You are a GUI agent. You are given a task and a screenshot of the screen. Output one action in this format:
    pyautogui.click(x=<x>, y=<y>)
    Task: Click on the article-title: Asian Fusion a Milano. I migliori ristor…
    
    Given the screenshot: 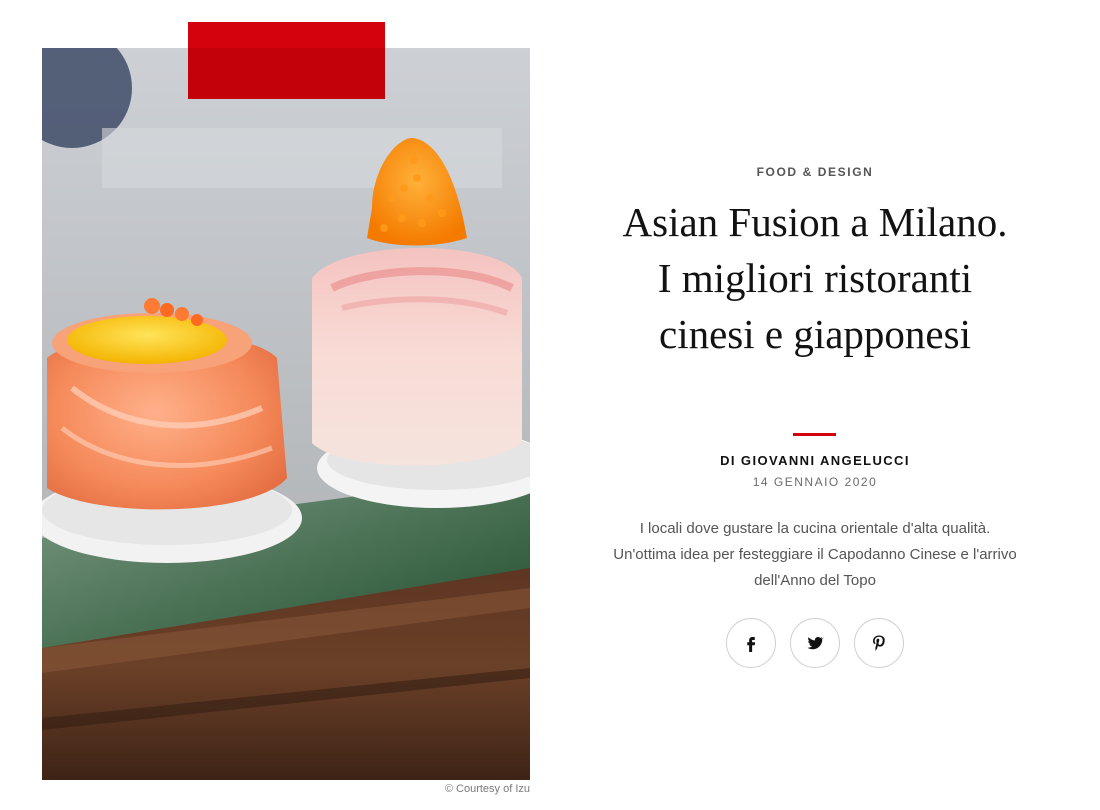 What is the action you would take?
    pyautogui.click(x=815, y=278)
    